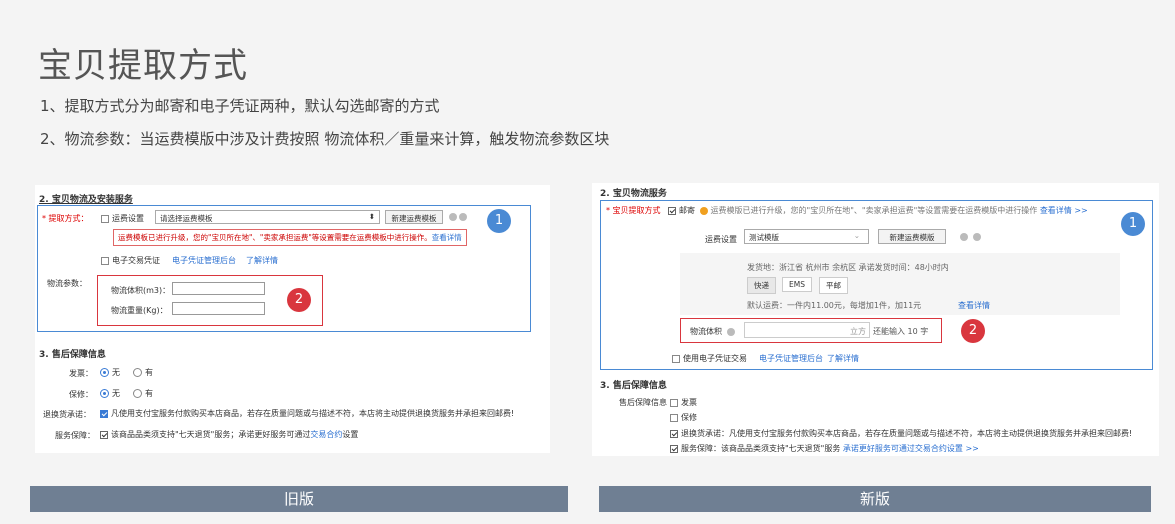 Image resolution: width=1175 pixels, height=524 pixels. Describe the element at coordinates (807, 330) in the screenshot. I see `new-volume-input: 立方` at that location.